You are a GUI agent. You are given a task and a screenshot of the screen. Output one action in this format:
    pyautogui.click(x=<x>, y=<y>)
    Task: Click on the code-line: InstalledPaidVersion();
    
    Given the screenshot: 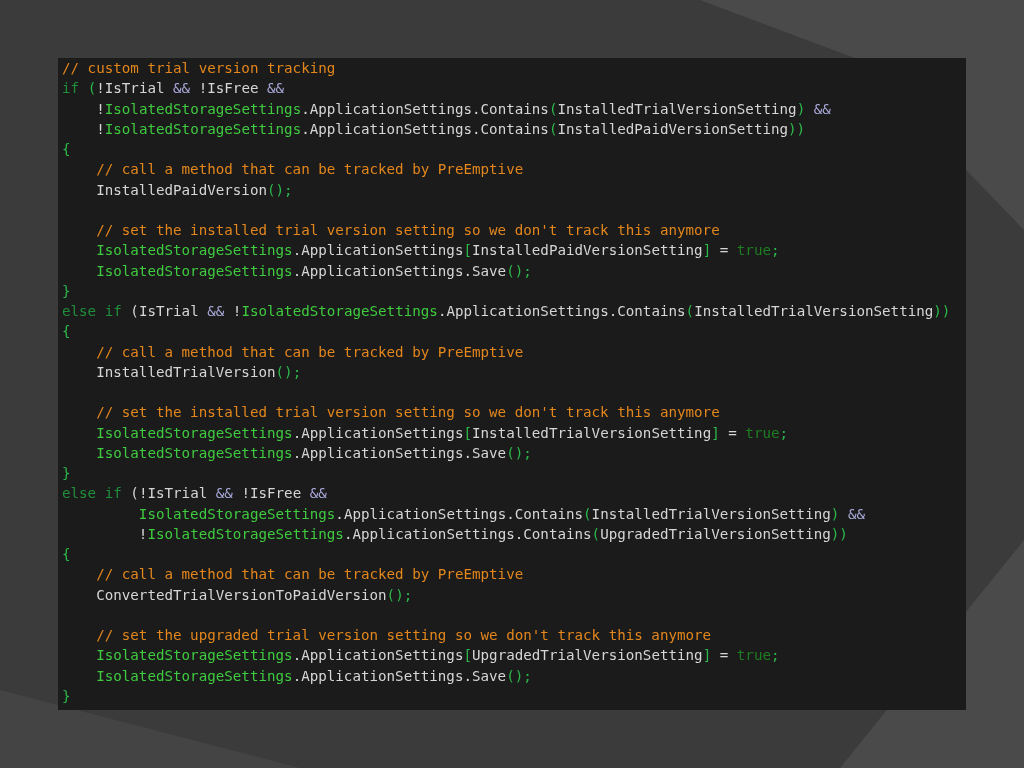 What is the action you would take?
    pyautogui.click(x=194, y=190)
    